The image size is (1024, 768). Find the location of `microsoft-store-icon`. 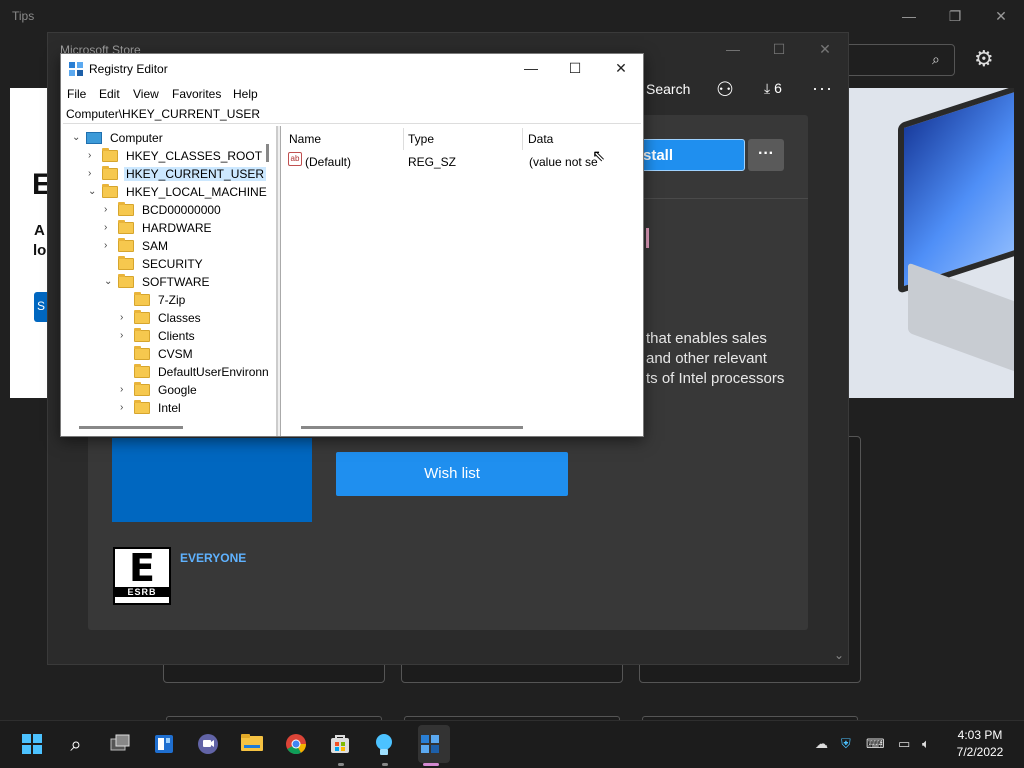

microsoft-store-icon is located at coordinates (340, 745).